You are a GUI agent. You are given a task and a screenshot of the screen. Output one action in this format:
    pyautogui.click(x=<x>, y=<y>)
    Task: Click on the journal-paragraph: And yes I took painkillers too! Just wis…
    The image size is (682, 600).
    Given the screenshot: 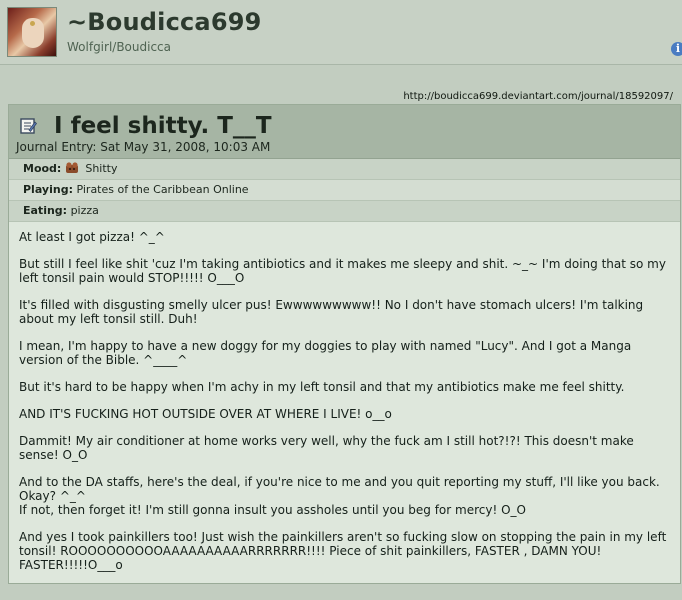 What is the action you would take?
    pyautogui.click(x=345, y=551)
    